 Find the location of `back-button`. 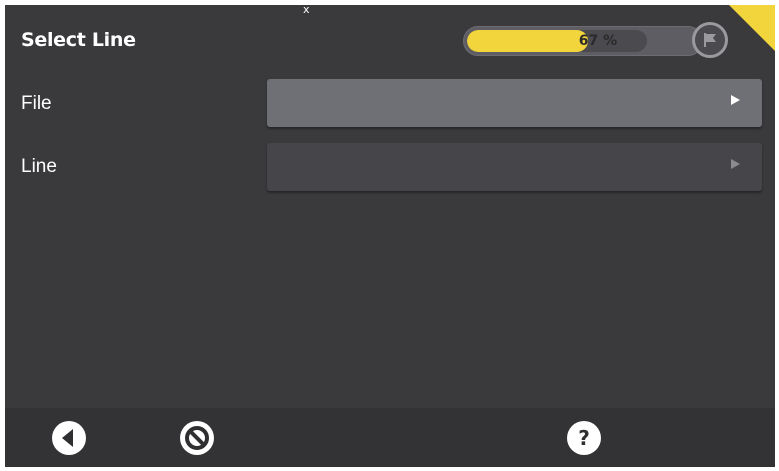

back-button is located at coordinates (69, 438).